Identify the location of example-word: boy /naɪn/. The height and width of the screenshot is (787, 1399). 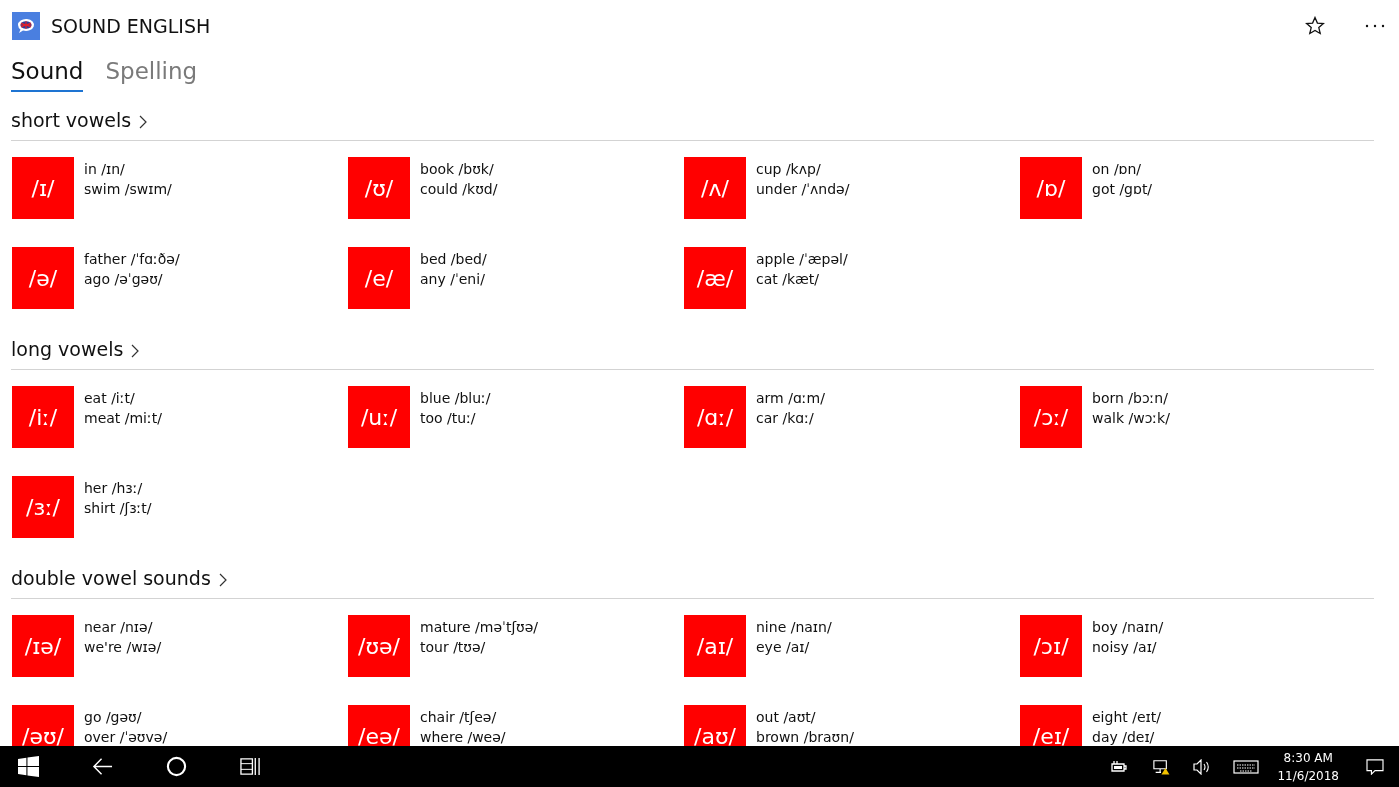
(1128, 627).